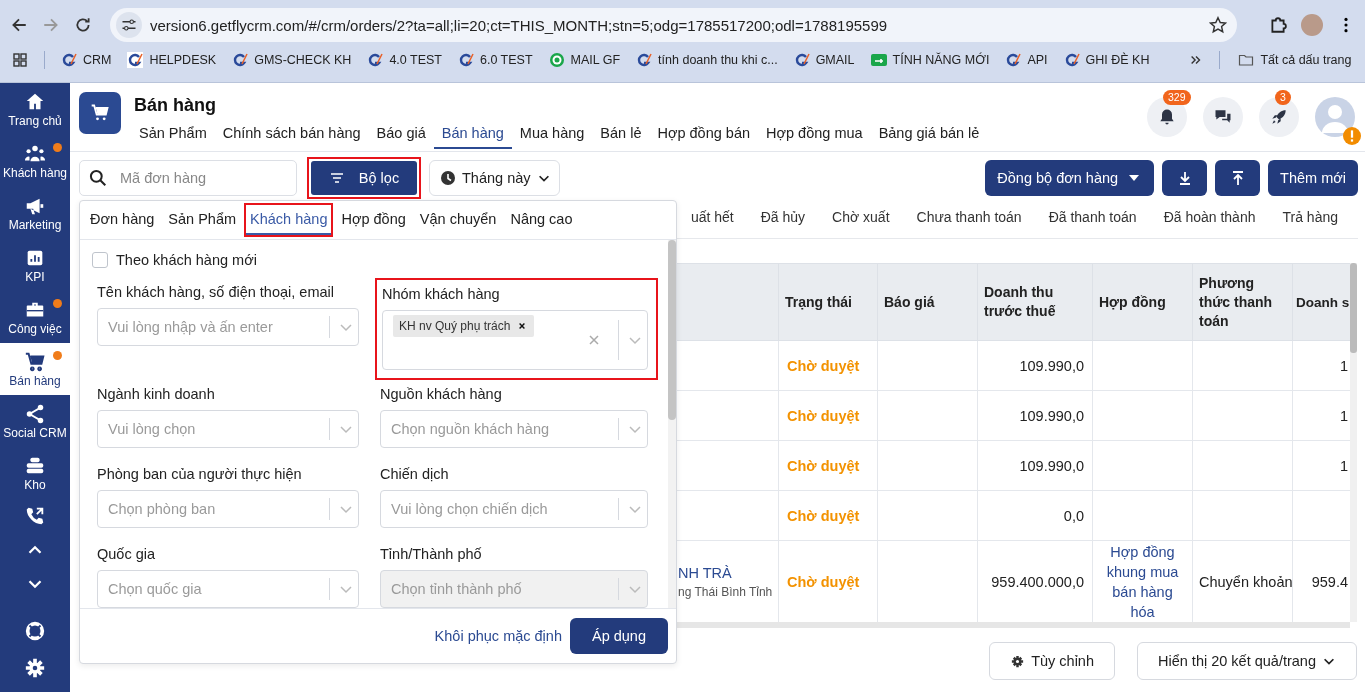 Image resolution: width=1365 pixels, height=692 pixels. What do you see at coordinates (1223, 117) in the screenshot?
I see `chat-button` at bounding box center [1223, 117].